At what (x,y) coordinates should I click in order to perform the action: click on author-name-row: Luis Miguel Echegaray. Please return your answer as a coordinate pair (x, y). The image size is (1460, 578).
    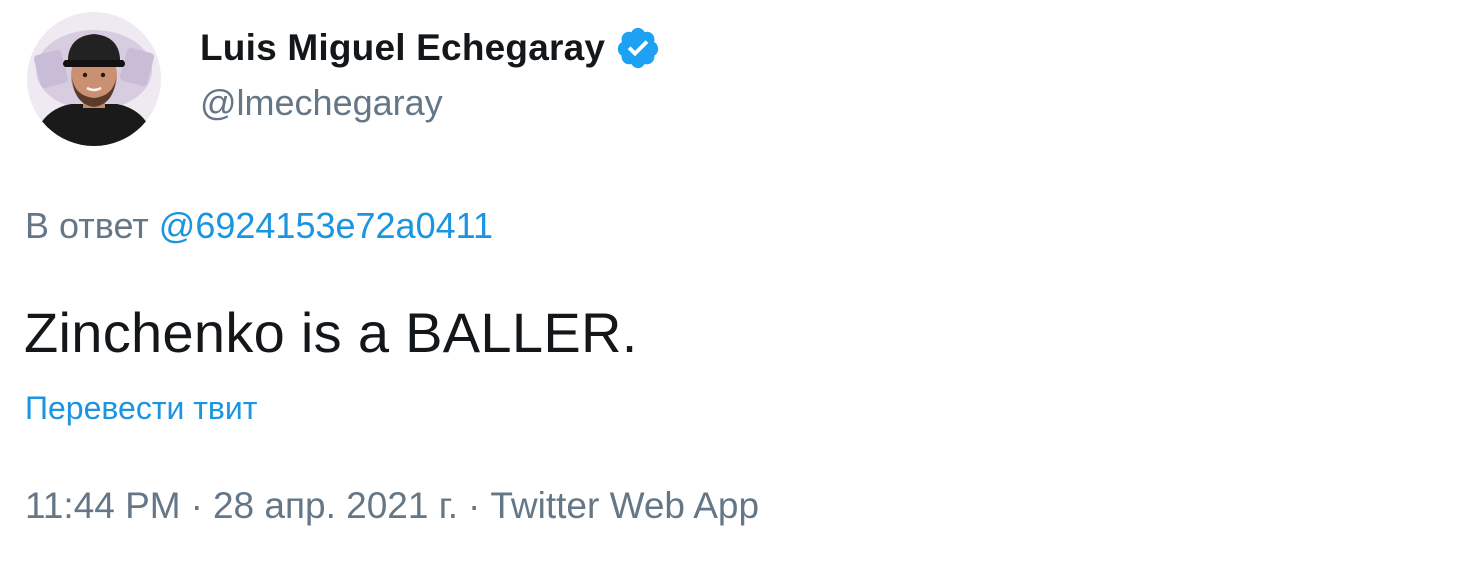
    Looking at the image, I should click on (430, 48).